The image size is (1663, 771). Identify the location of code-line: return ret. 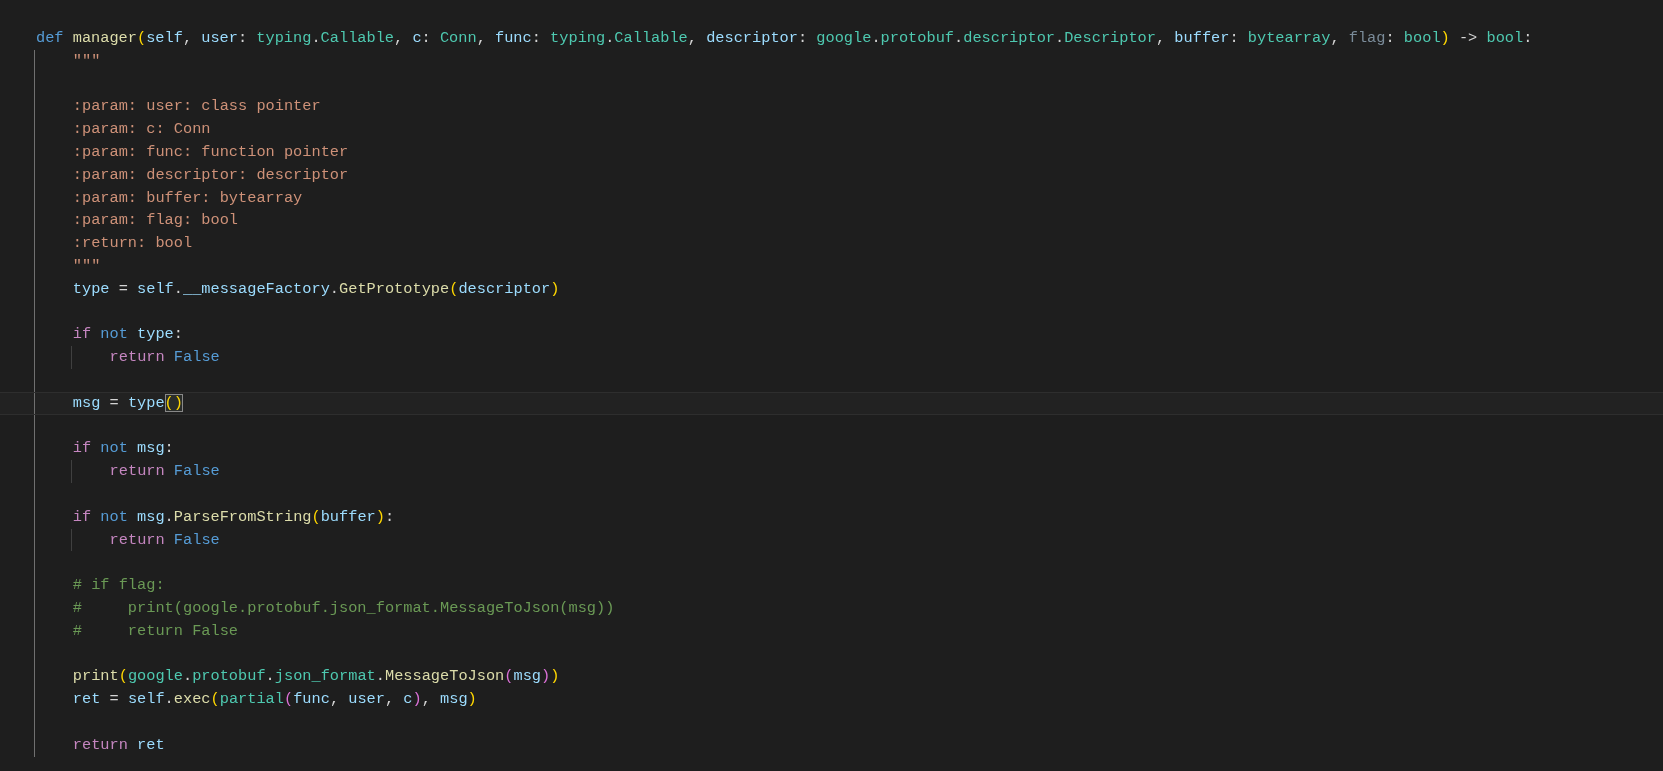
(118, 745).